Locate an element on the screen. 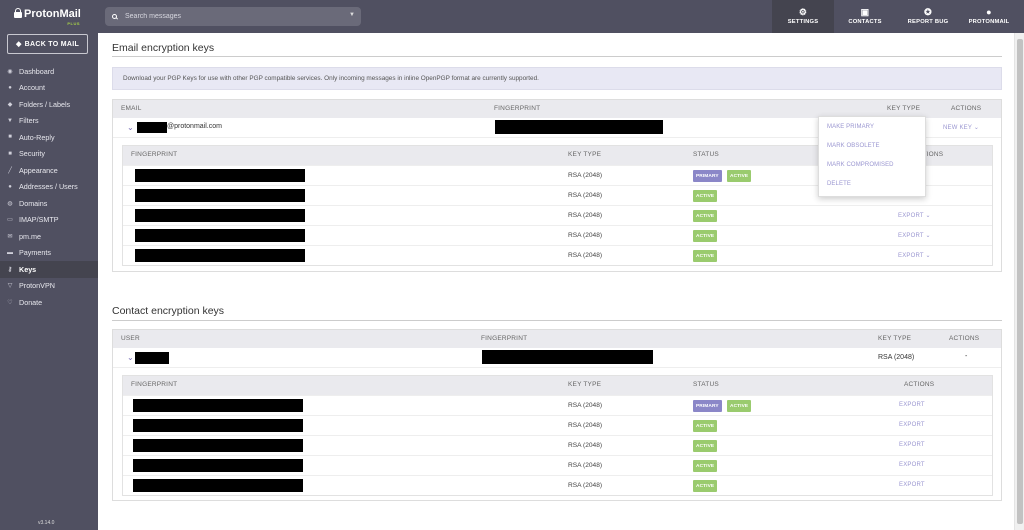 The height and width of the screenshot is (530, 1024). redacted-user is located at coordinates (152, 358).